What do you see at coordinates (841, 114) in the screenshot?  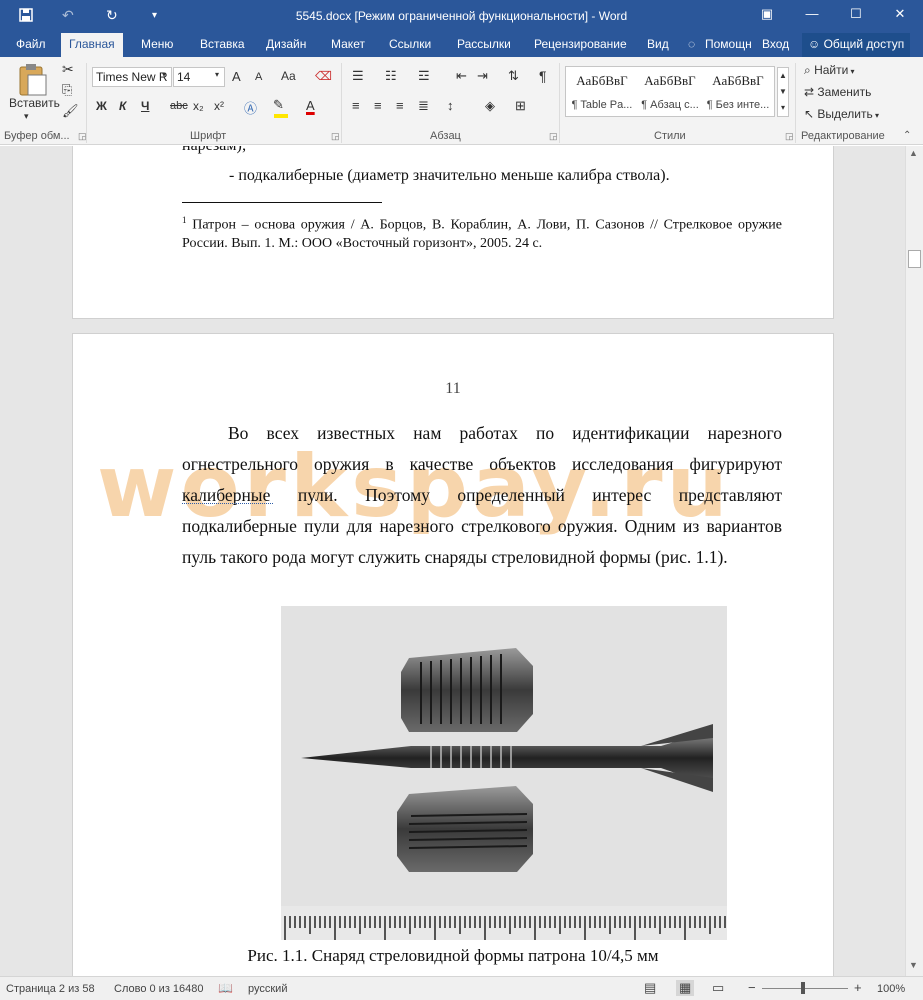 I see `select-button: ↖ Выделить ▾` at bounding box center [841, 114].